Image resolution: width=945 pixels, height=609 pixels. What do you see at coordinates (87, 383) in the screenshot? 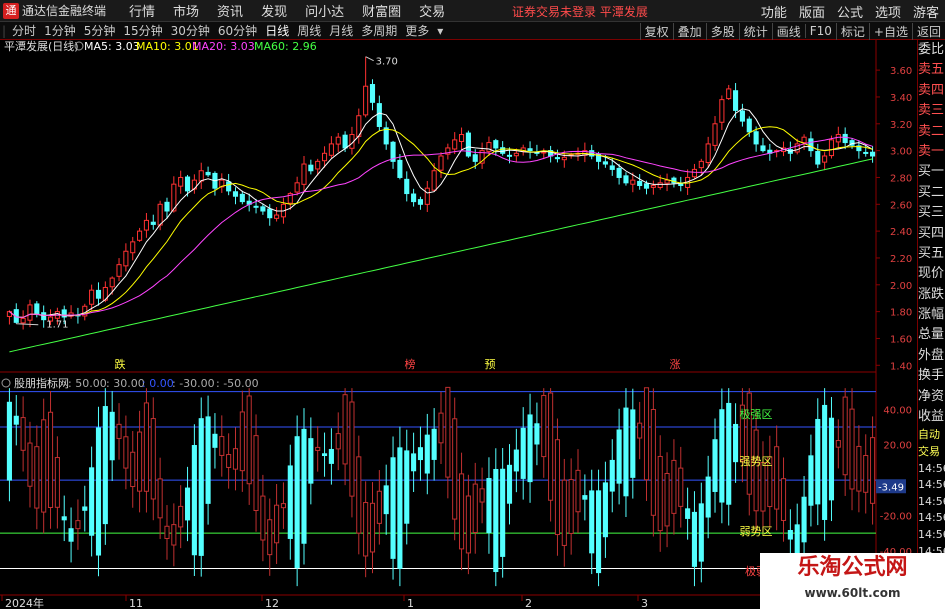
I see `indicator-param-0: : 50.00` at bounding box center [87, 383].